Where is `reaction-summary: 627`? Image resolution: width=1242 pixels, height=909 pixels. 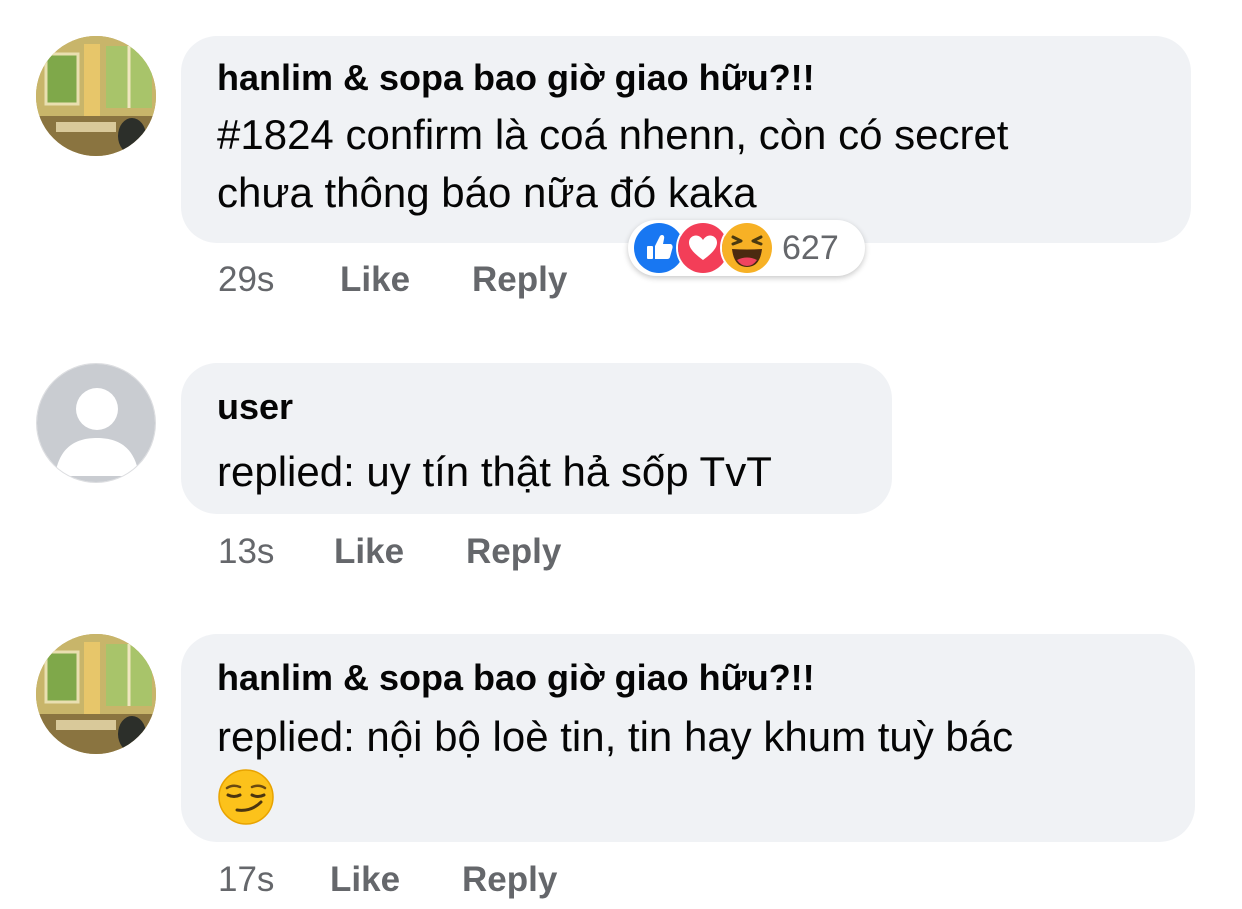 reaction-summary: 627 is located at coordinates (746, 248).